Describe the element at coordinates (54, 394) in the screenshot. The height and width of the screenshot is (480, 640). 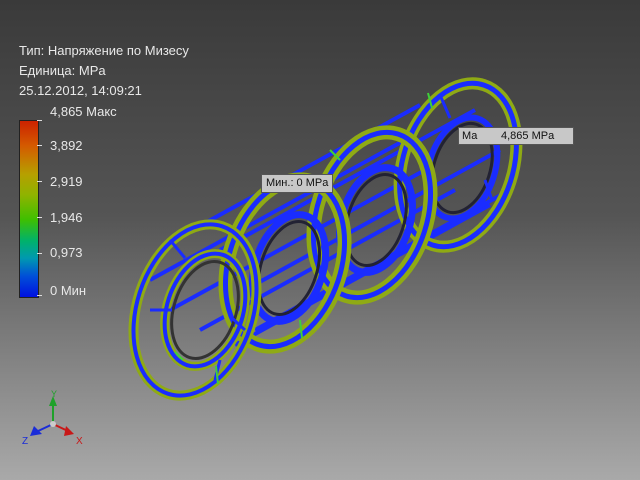
I see `axis-y-label: Y` at that location.